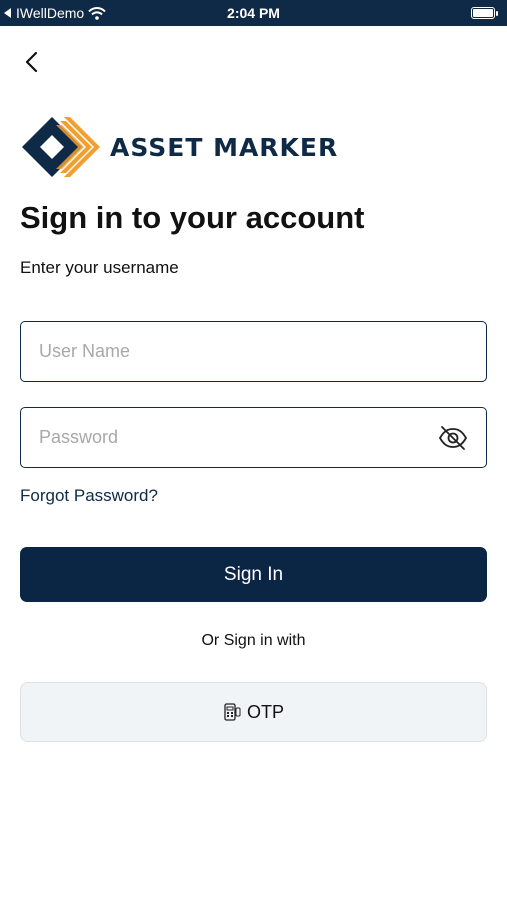 This screenshot has height=900, width=507. I want to click on back-button, so click(32, 62).